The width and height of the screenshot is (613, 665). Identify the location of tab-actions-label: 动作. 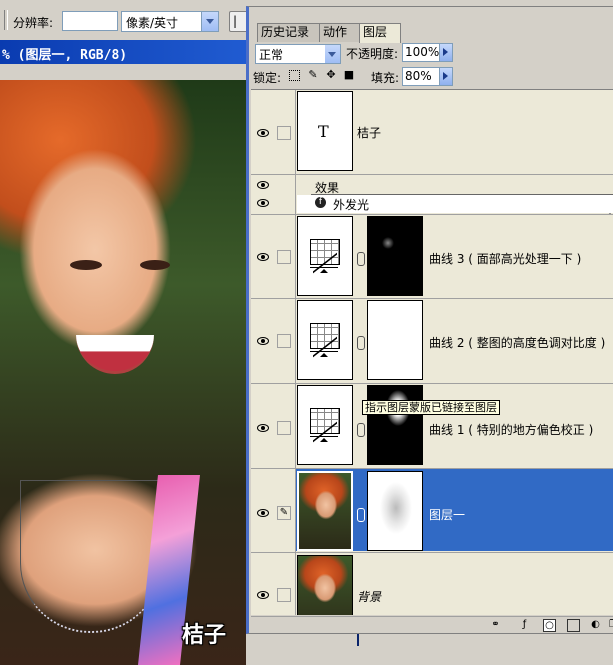
(335, 32).